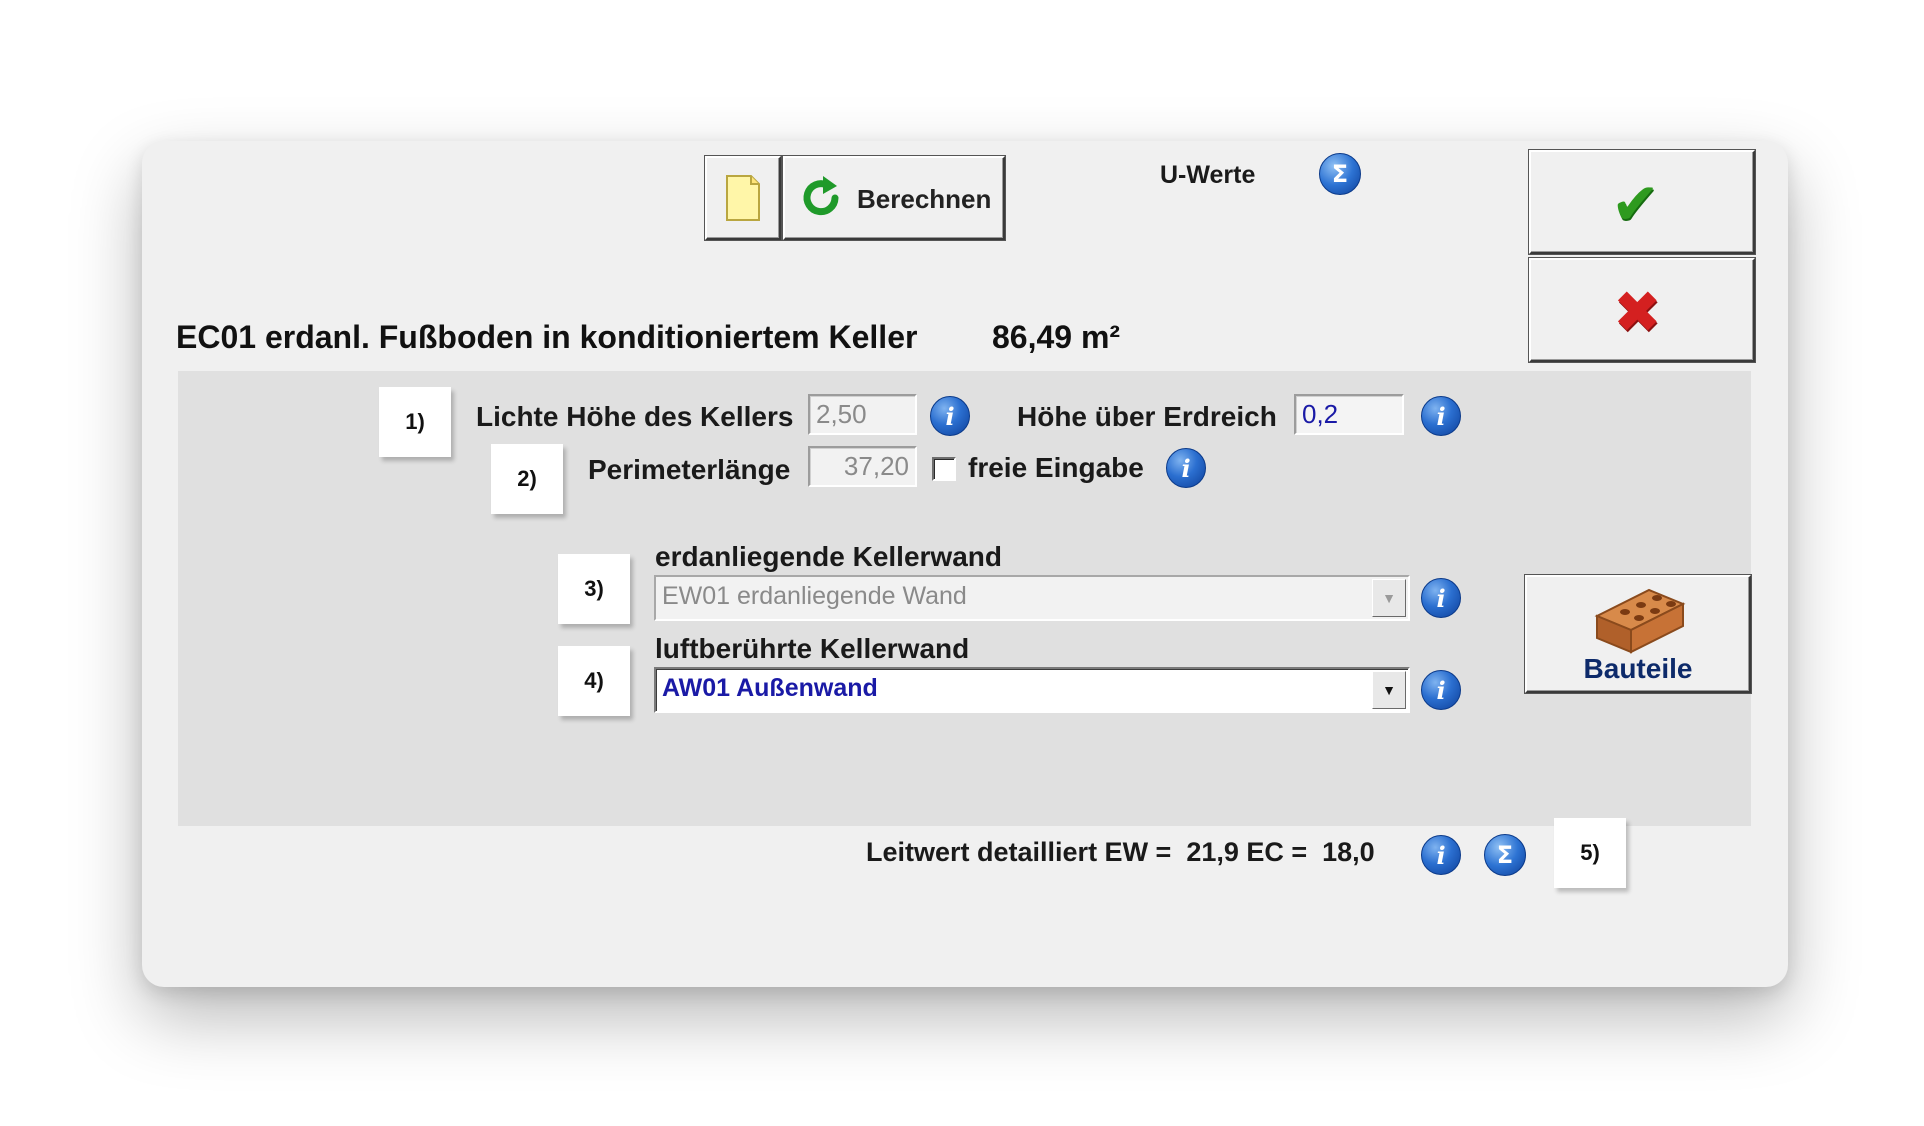  I want to click on bauteile-button: Bauteile, so click(1638, 634).